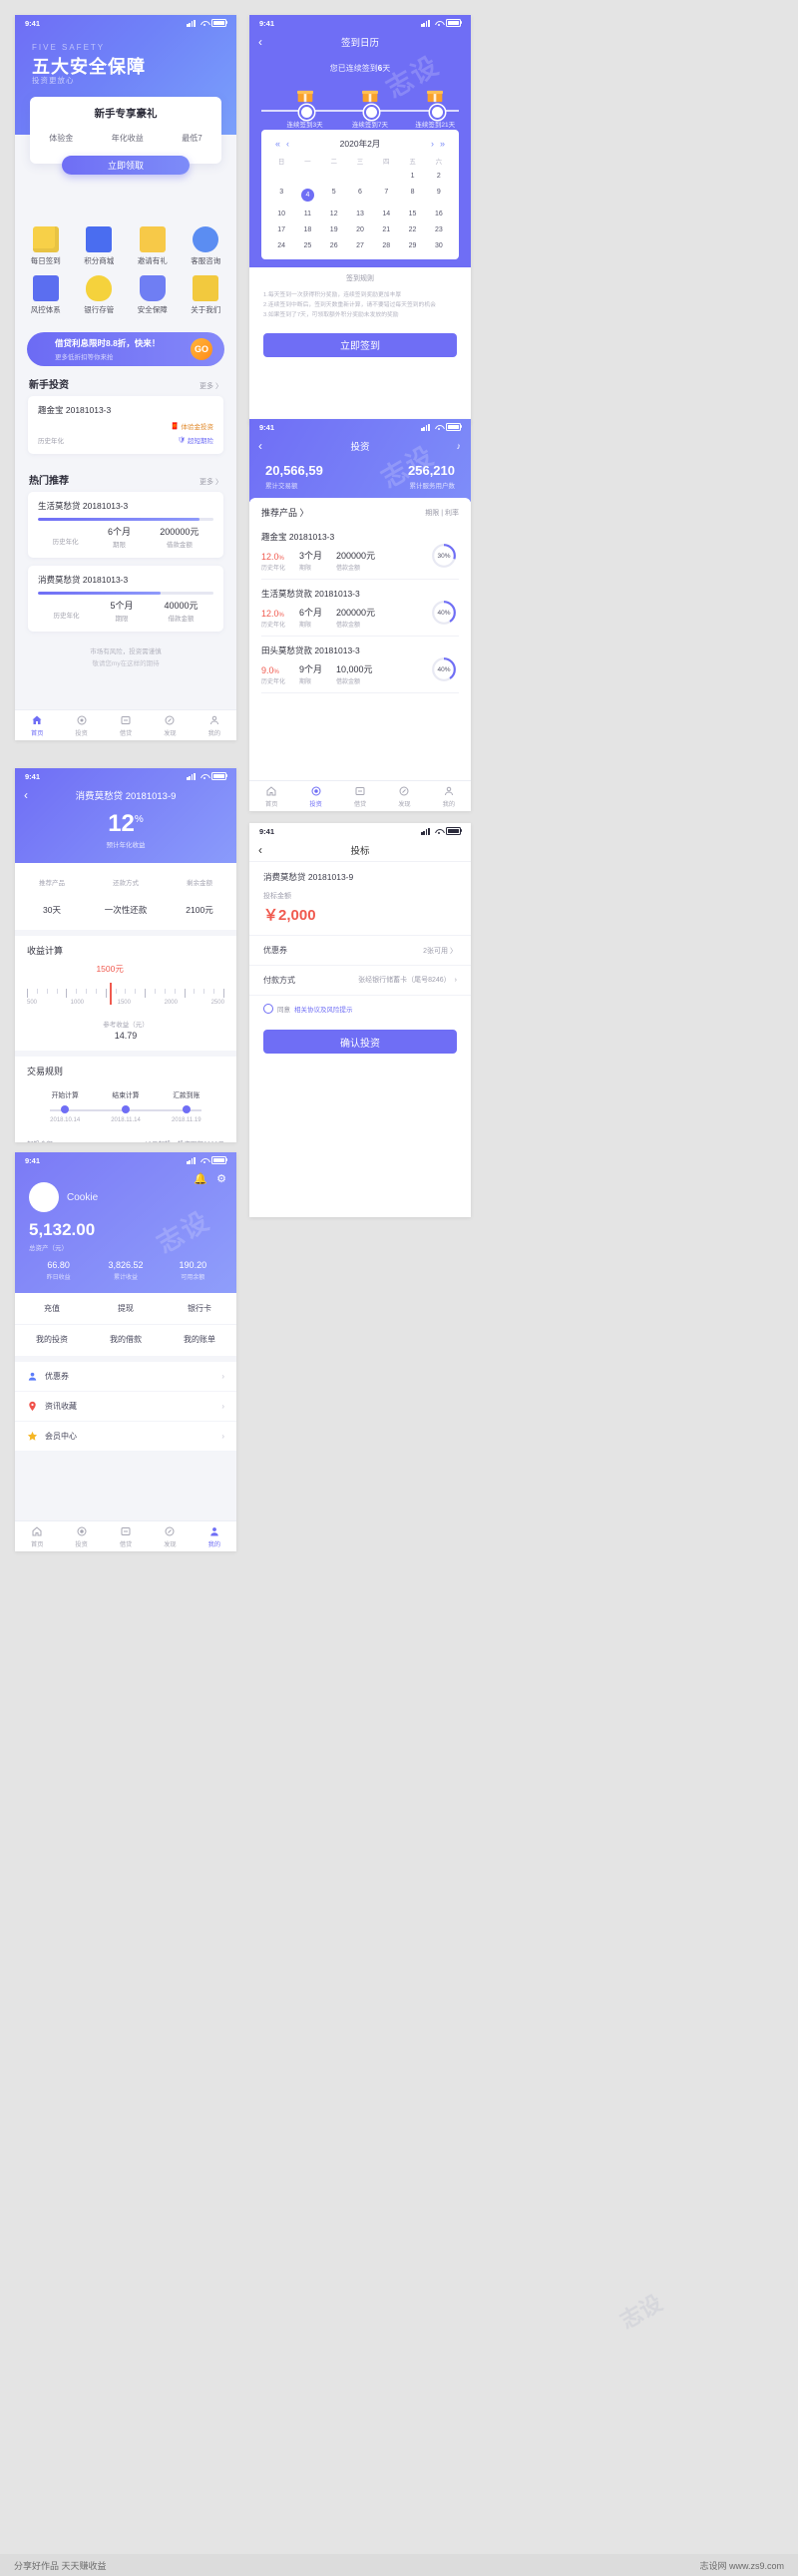  I want to click on calendar-day: 1, so click(412, 176).